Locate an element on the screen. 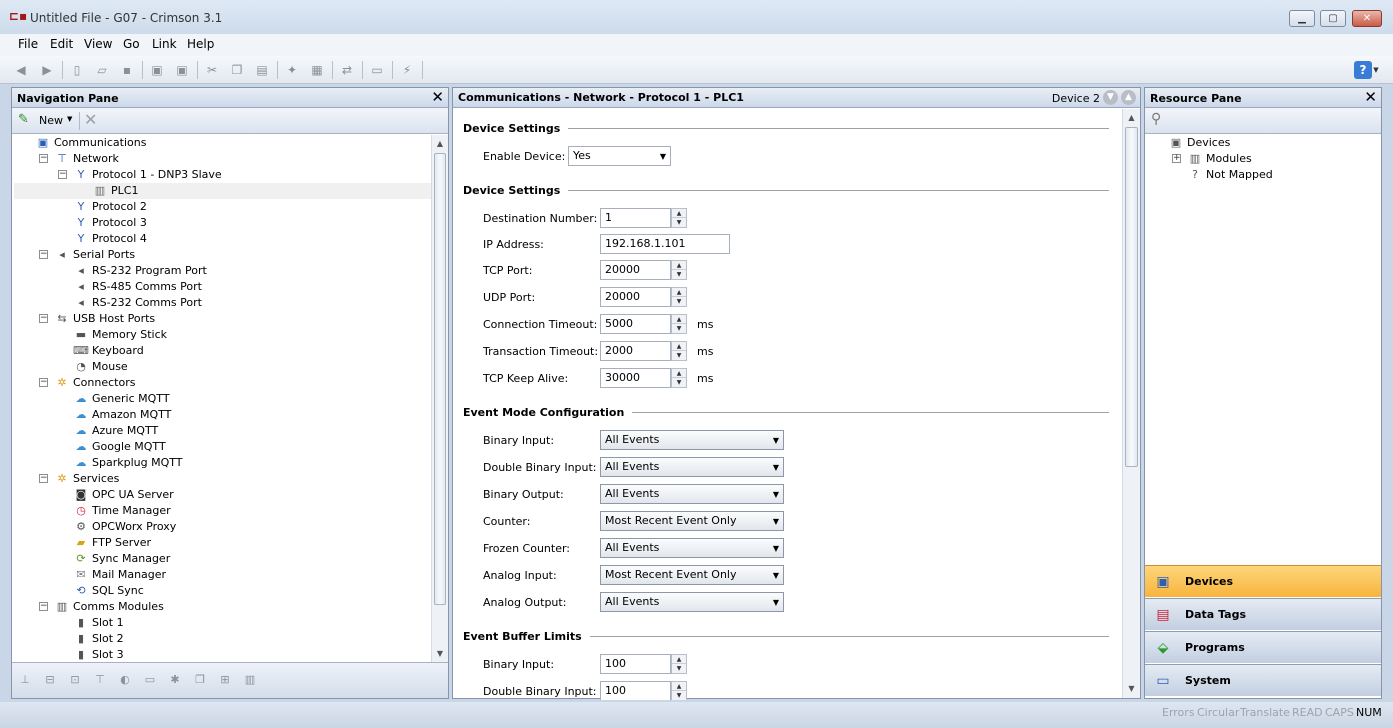 Image resolution: width=1393 pixels, height=728 pixels. transaction-timeout-spinner: ▲ ▼ is located at coordinates (679, 351).